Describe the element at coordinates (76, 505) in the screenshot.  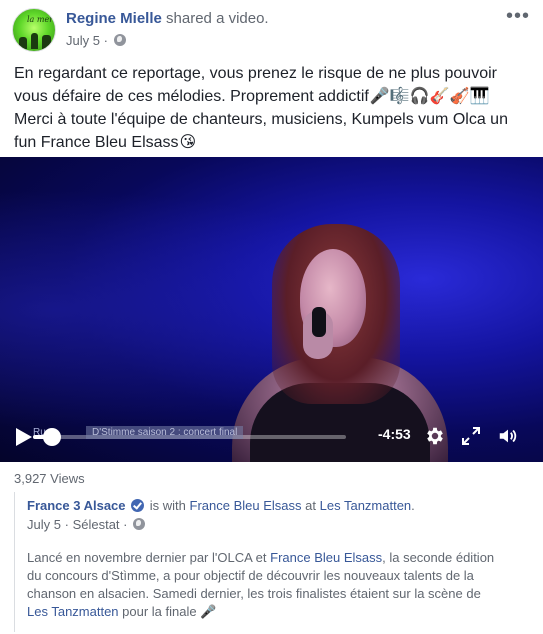
I see `shared-page-name: France 3 Alsace` at that location.